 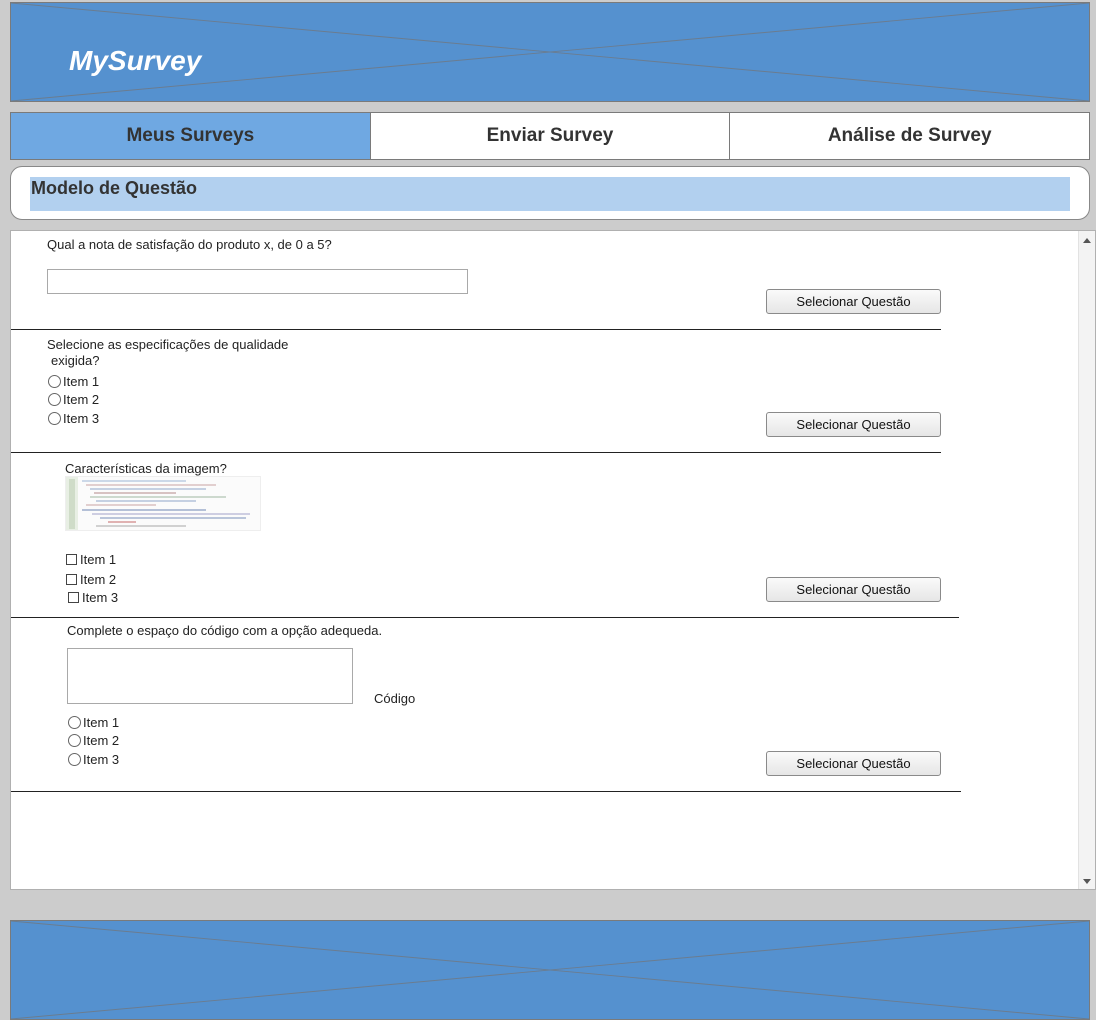 What do you see at coordinates (168, 344) in the screenshot?
I see `question-2-text-line1: Selecione as especificações de qualidade` at bounding box center [168, 344].